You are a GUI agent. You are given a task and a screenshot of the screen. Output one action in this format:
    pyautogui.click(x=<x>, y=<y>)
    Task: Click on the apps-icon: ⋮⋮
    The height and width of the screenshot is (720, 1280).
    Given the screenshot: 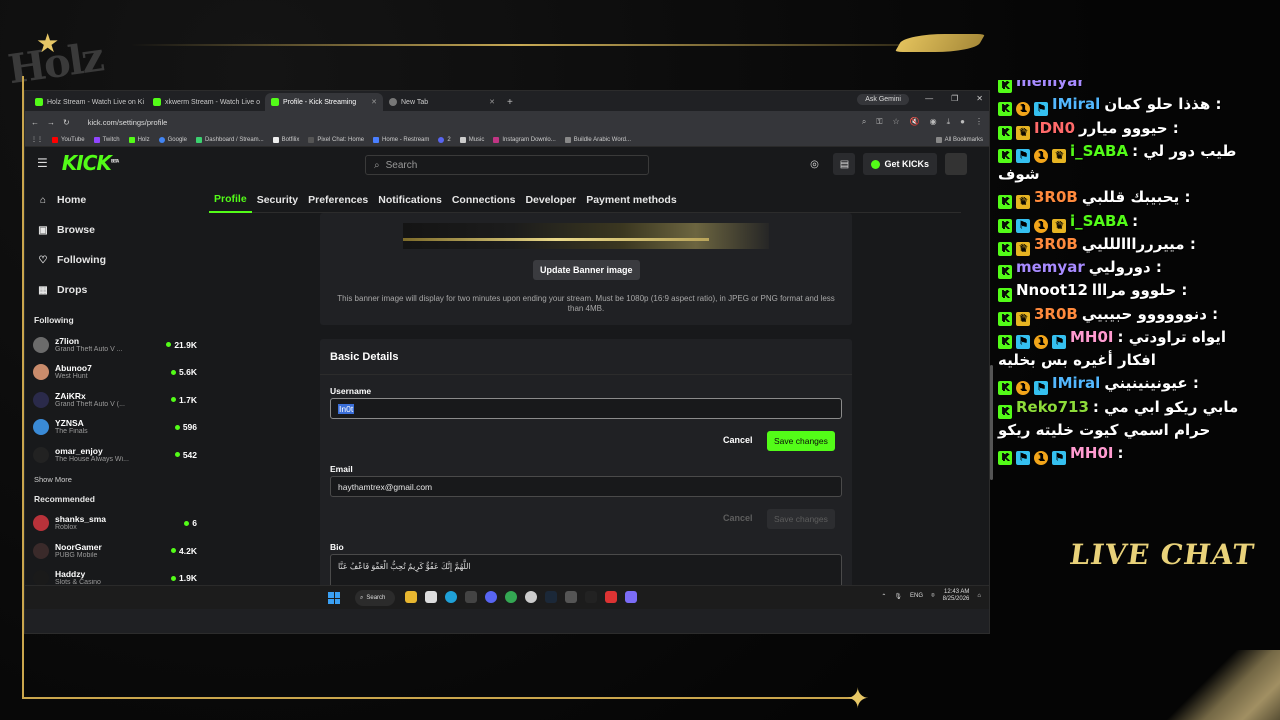 What is the action you would take?
    pyautogui.click(x=37, y=139)
    